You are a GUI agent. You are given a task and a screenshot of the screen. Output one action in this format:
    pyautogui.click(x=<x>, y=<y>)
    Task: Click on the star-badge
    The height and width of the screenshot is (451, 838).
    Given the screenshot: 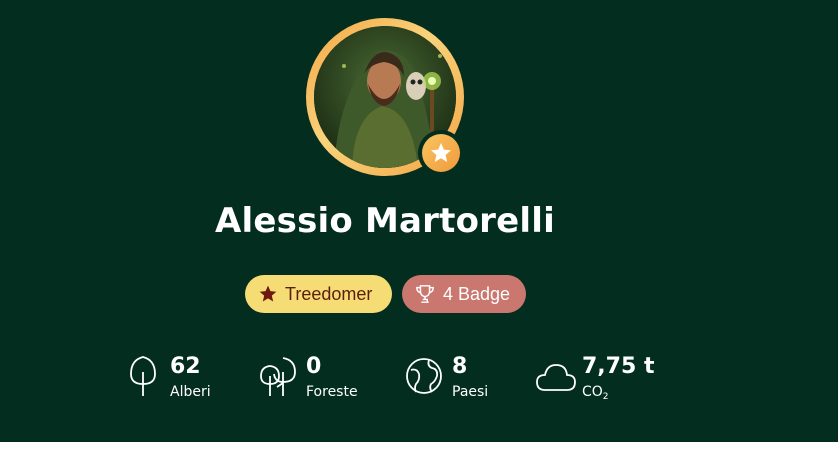 What is the action you would take?
    pyautogui.click(x=441, y=153)
    